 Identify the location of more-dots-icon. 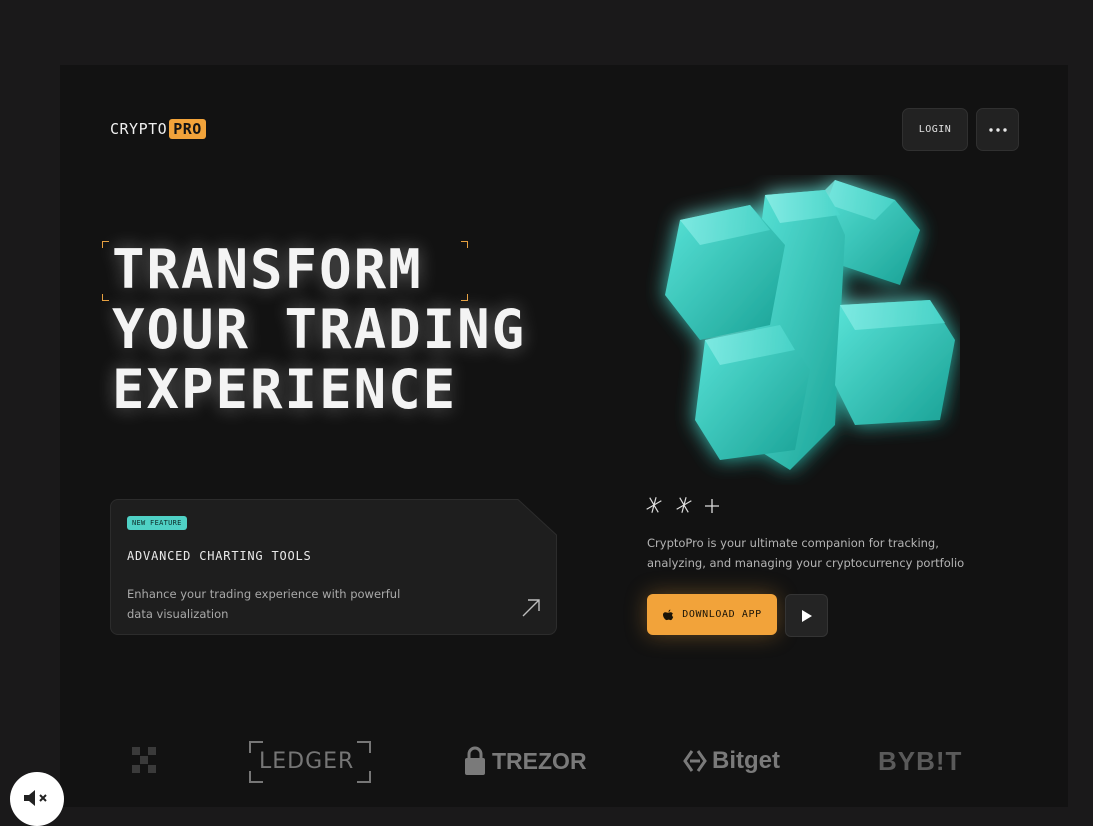
(997, 129).